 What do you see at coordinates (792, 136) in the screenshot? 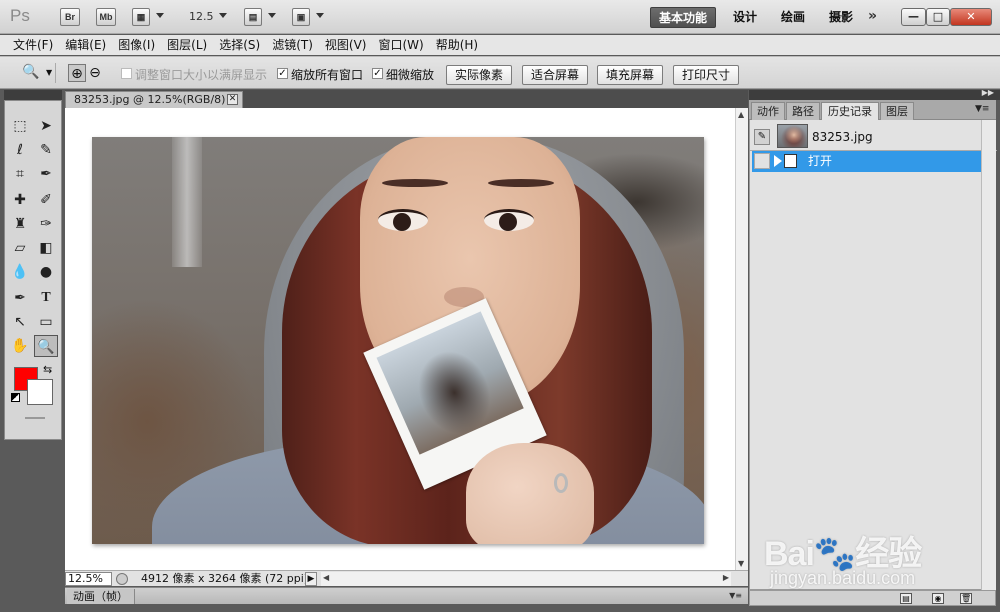
I see `snapshot-thumbnail` at bounding box center [792, 136].